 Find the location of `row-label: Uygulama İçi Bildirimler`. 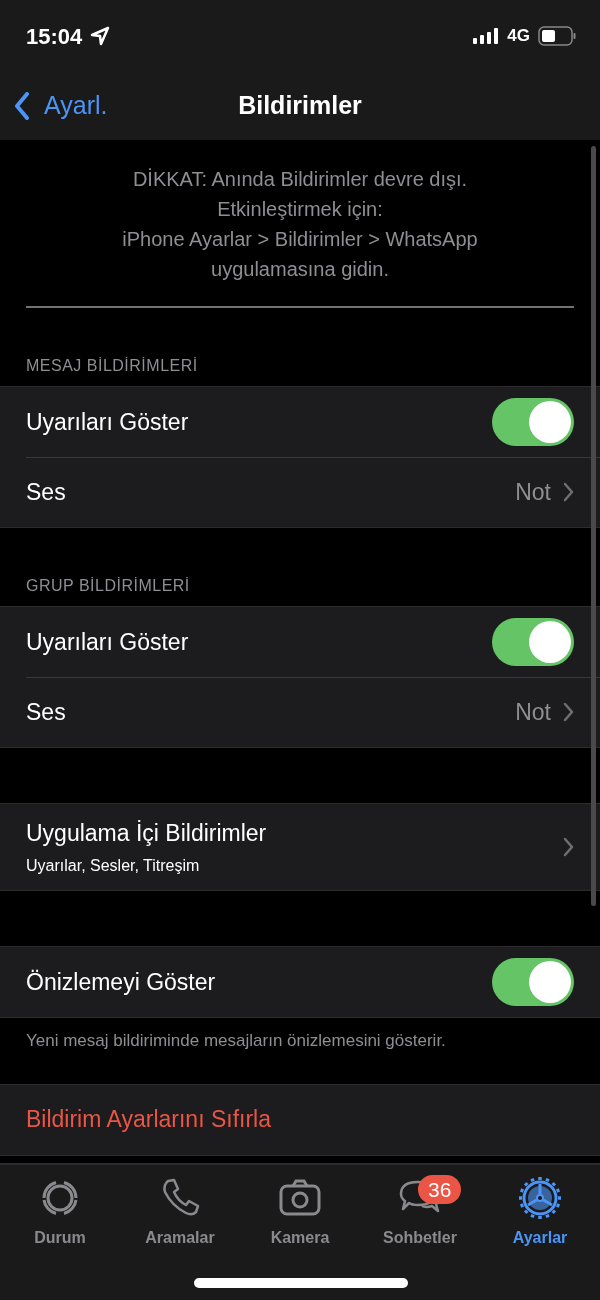

row-label: Uygulama İçi Bildirimler is located at coordinates (146, 833).